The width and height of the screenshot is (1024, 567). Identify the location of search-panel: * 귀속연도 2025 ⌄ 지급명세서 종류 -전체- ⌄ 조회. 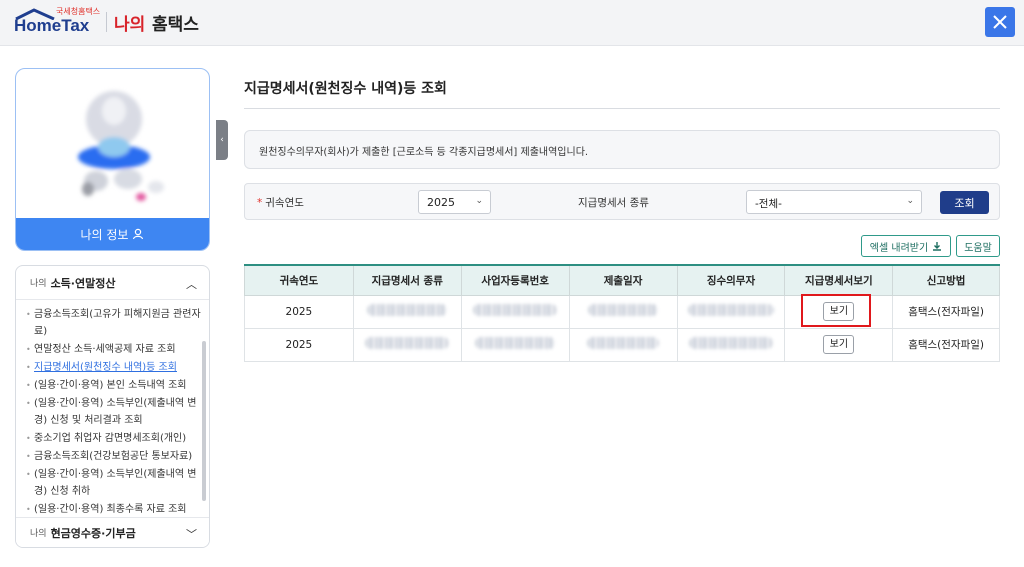
(622, 201).